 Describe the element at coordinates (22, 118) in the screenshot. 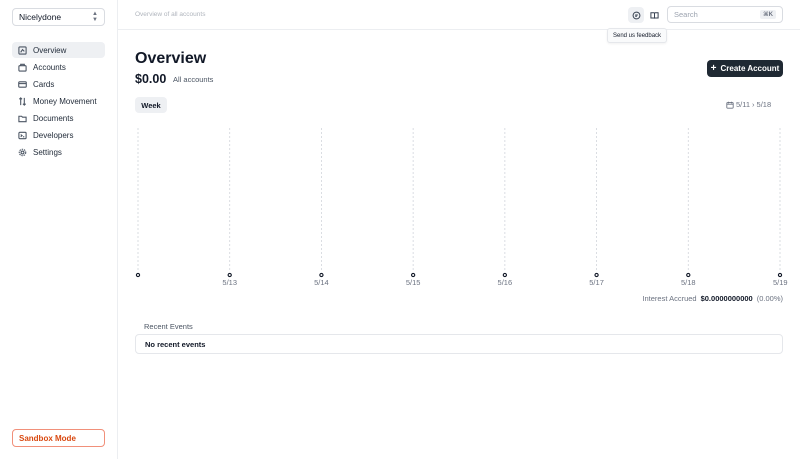

I see `folder-icon` at that location.